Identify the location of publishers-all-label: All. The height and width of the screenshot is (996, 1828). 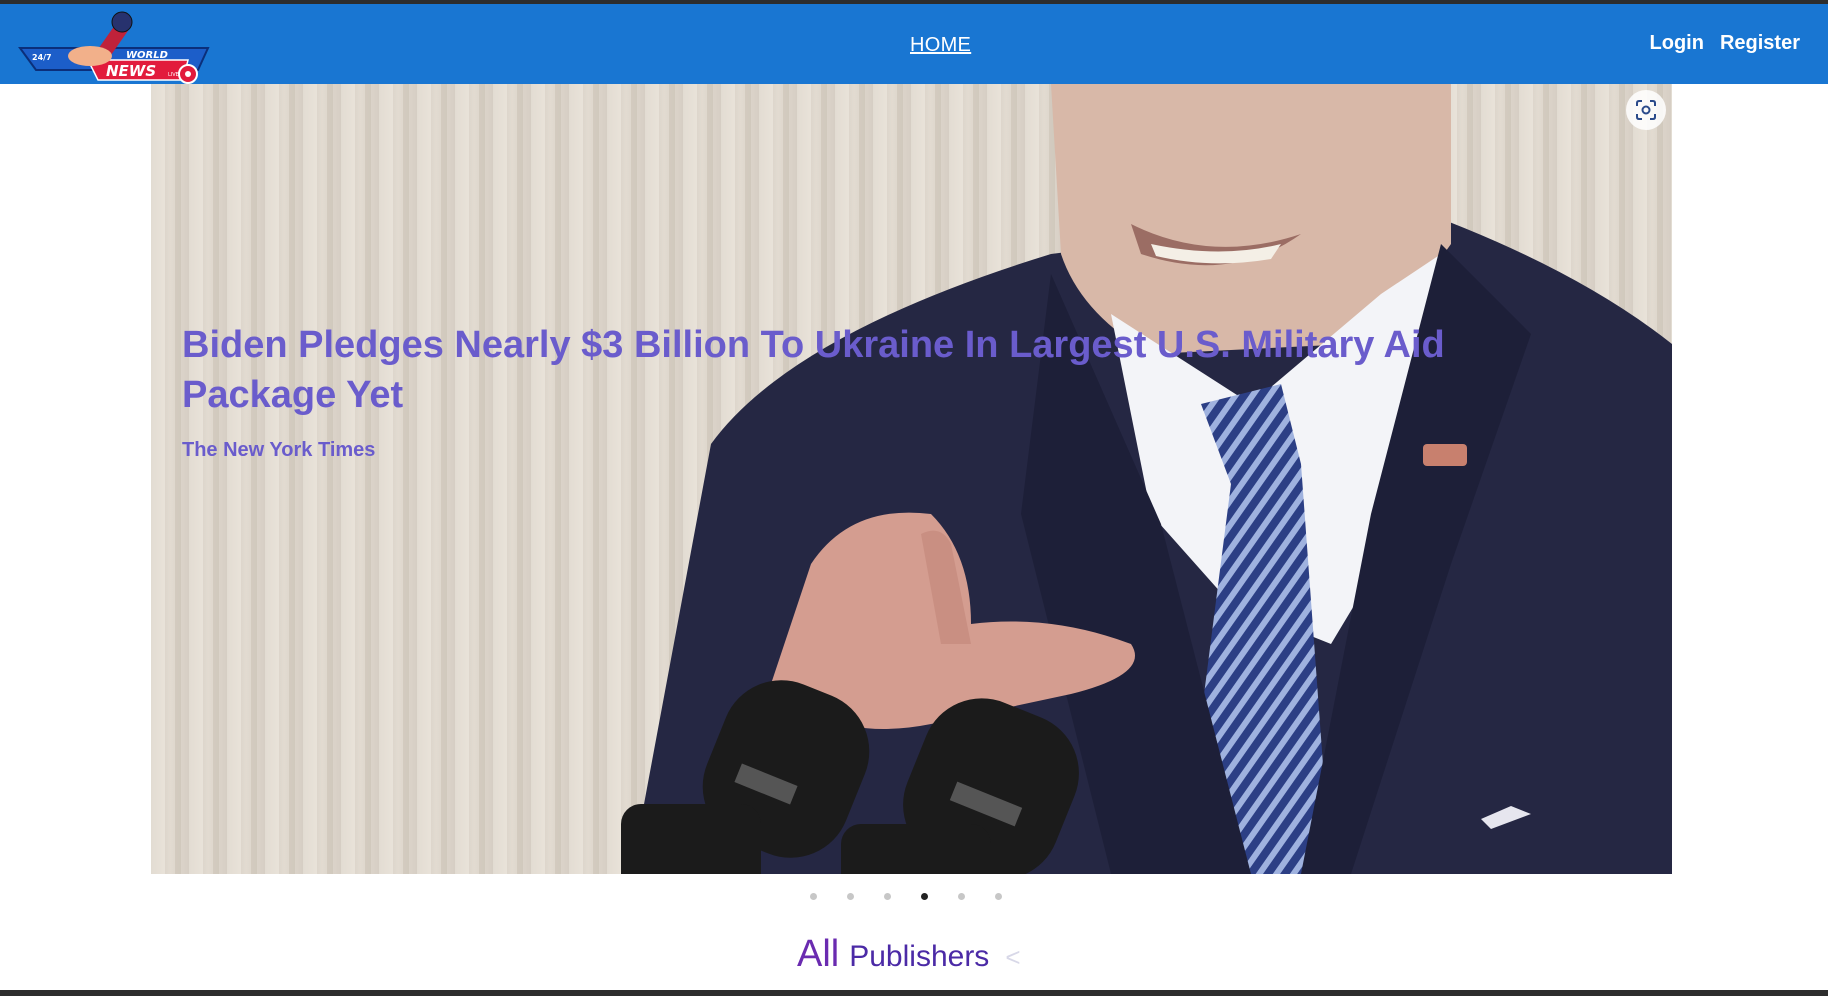
(818, 954).